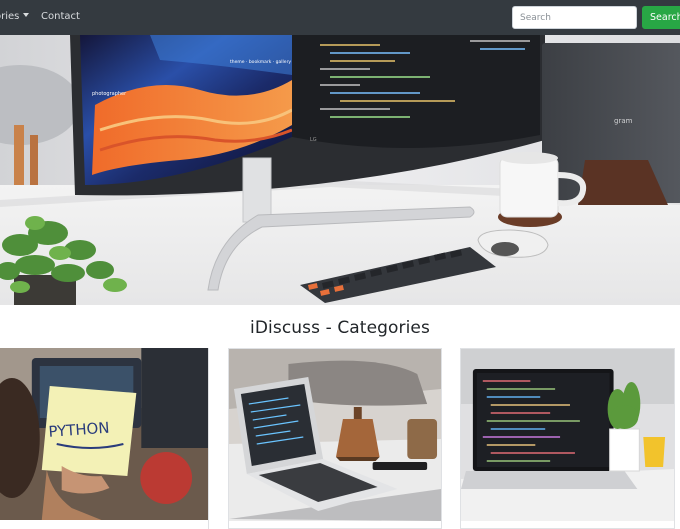  I want to click on caret-down-icon, so click(26, 15).